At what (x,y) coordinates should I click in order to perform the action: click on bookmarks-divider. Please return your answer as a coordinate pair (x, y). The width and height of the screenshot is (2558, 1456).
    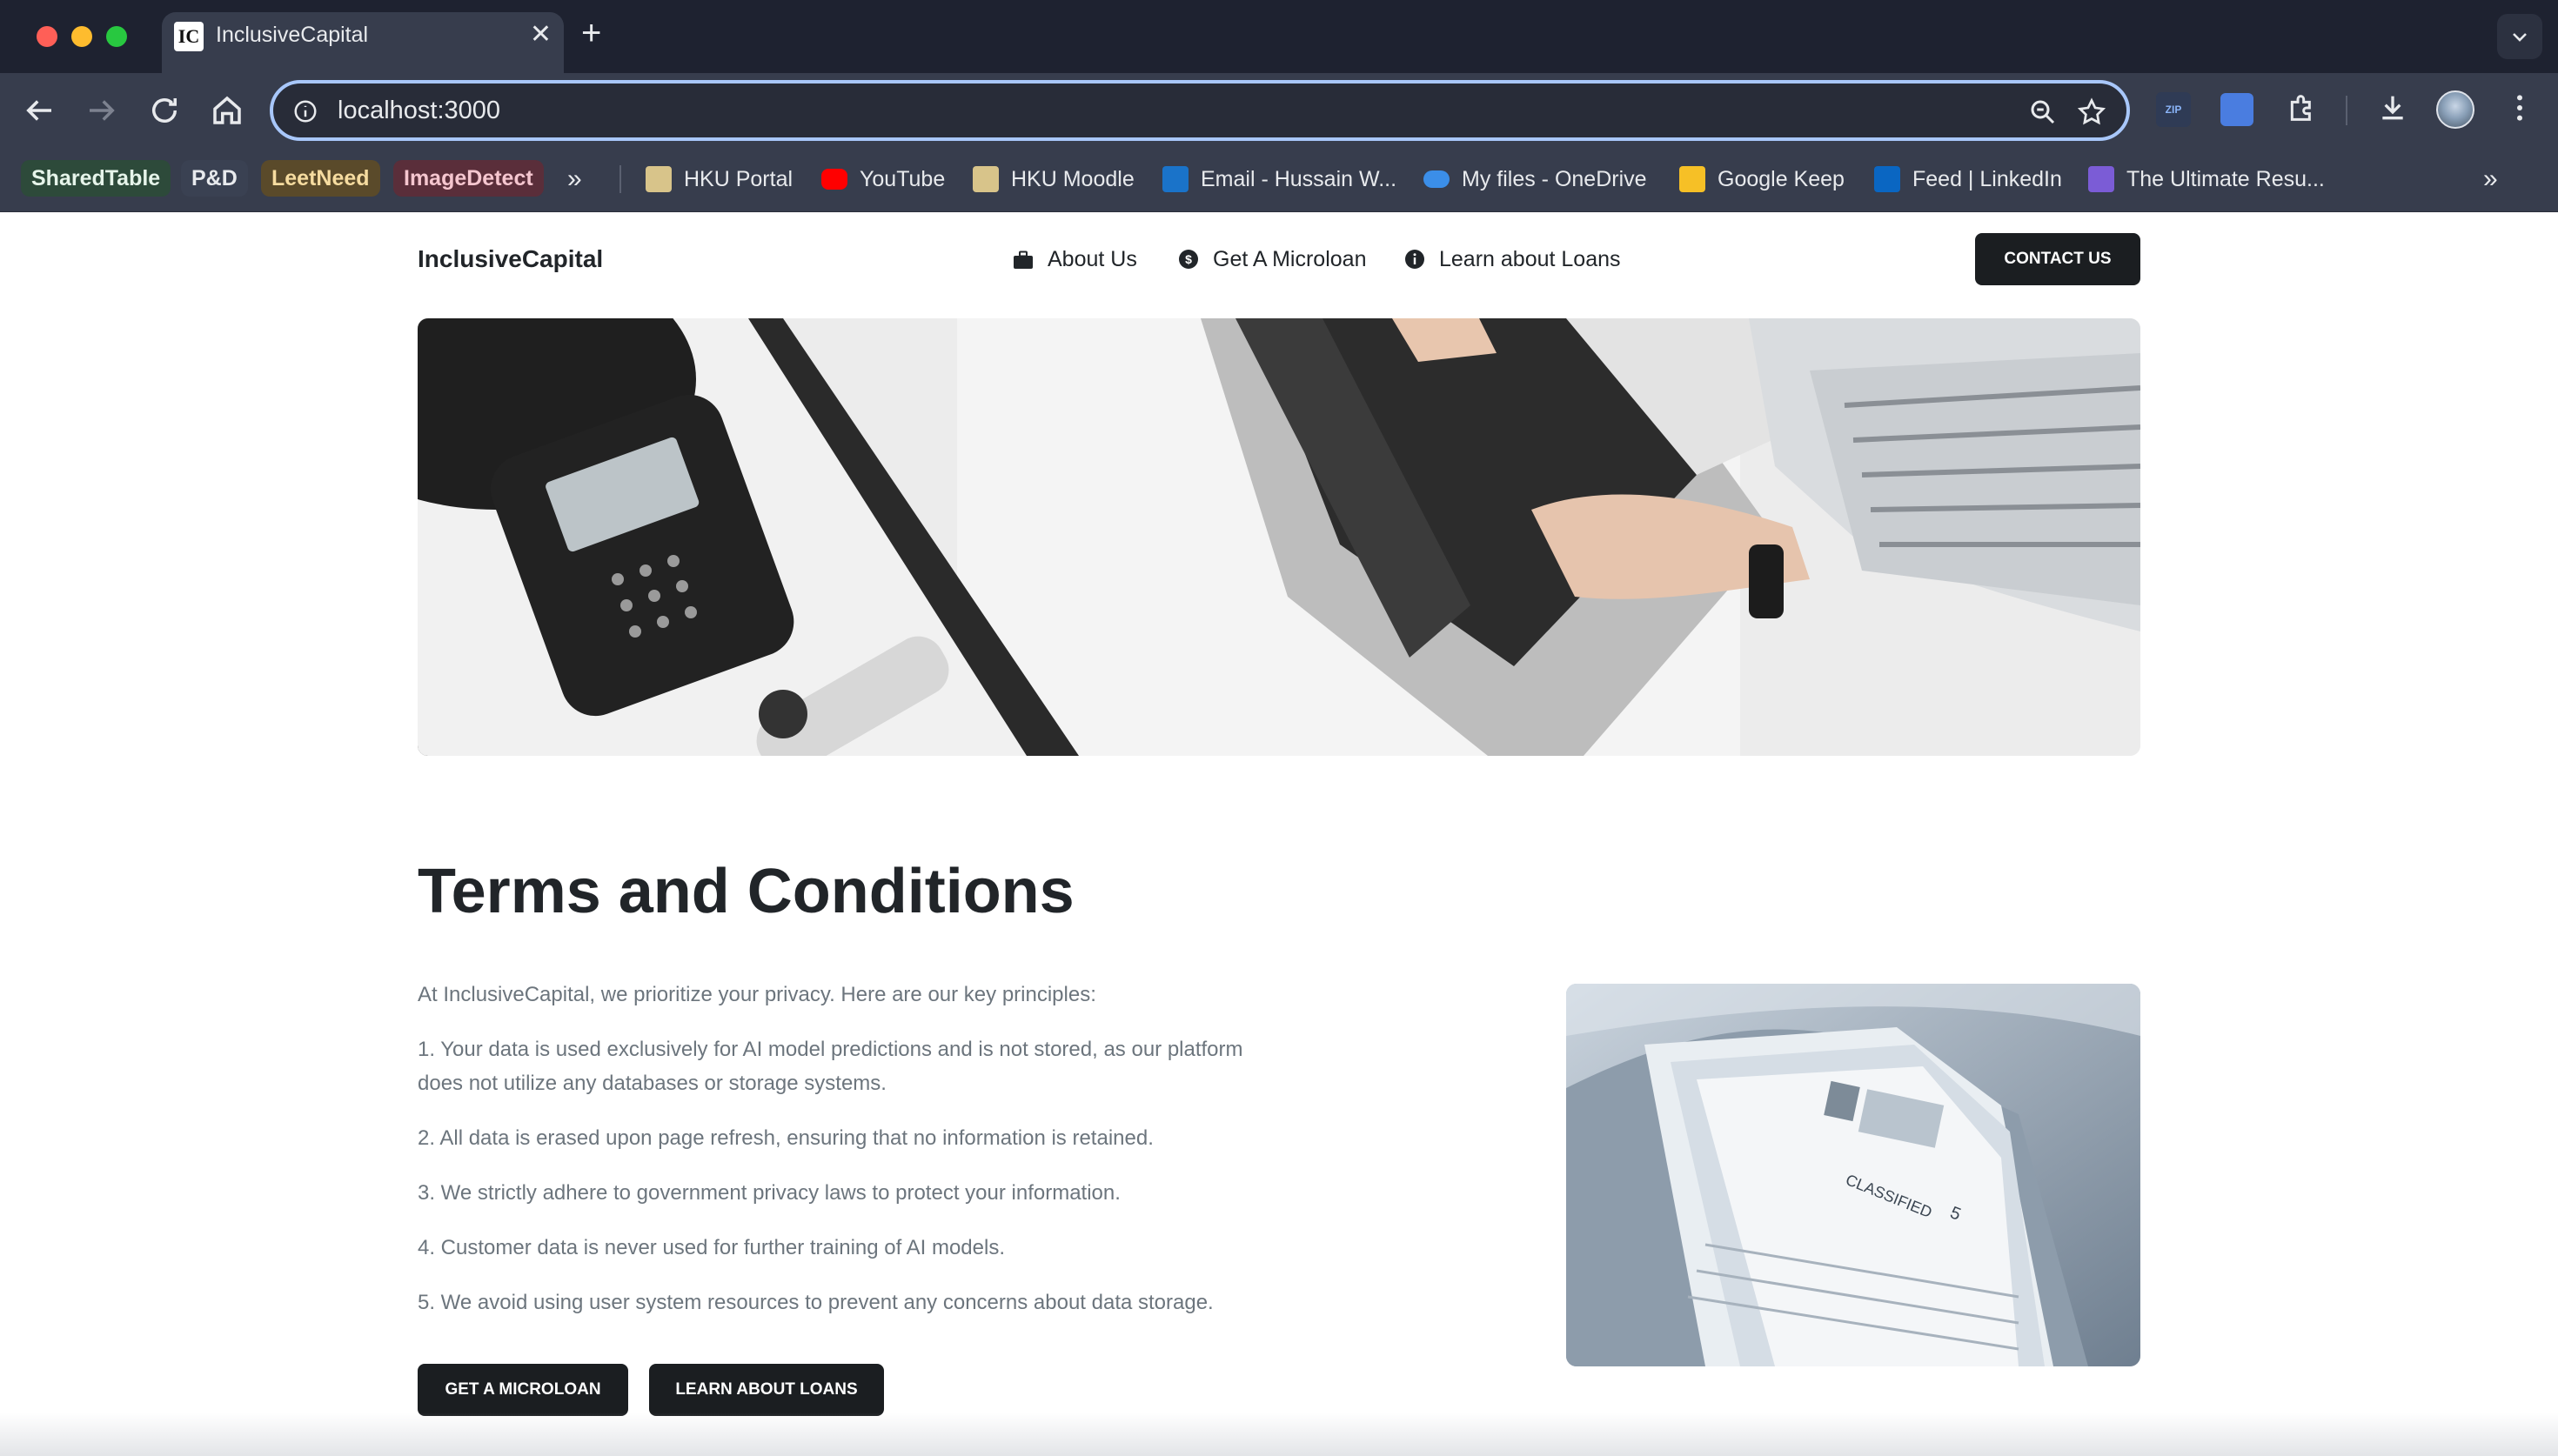
    Looking at the image, I should click on (620, 179).